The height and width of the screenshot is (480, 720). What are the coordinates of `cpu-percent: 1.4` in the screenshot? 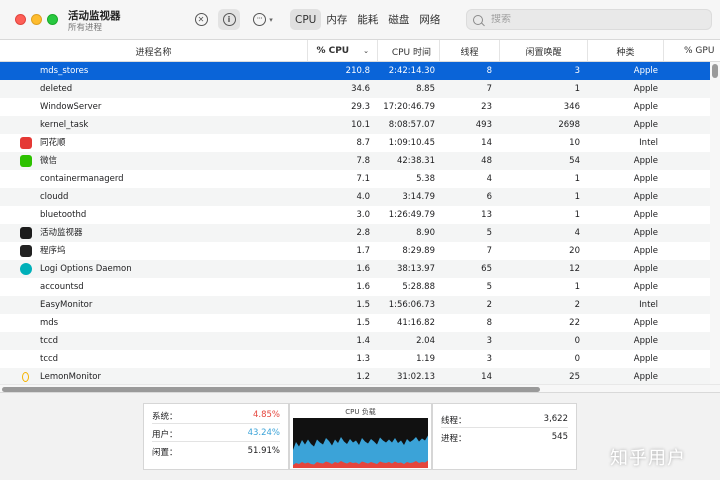 It's located at (363, 341).